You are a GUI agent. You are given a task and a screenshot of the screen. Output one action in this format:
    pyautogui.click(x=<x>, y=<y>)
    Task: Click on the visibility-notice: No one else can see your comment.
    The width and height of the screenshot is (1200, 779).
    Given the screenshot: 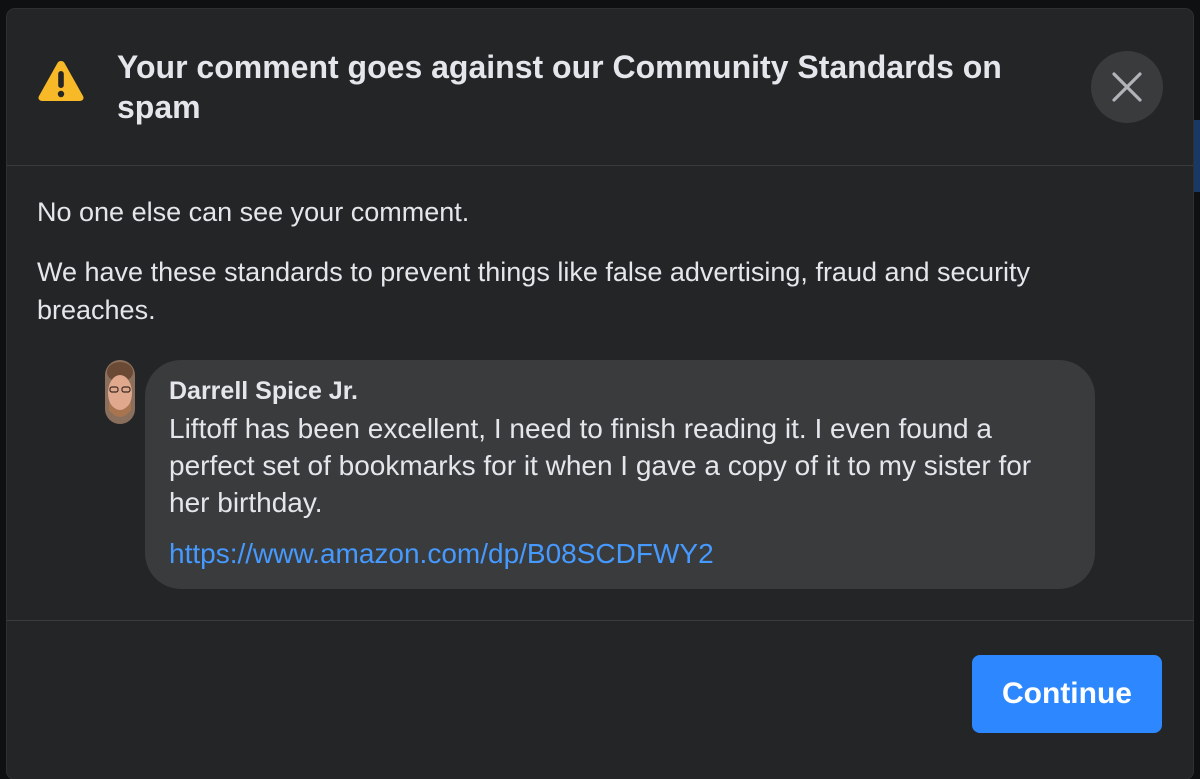 What is the action you would take?
    pyautogui.click(x=253, y=212)
    